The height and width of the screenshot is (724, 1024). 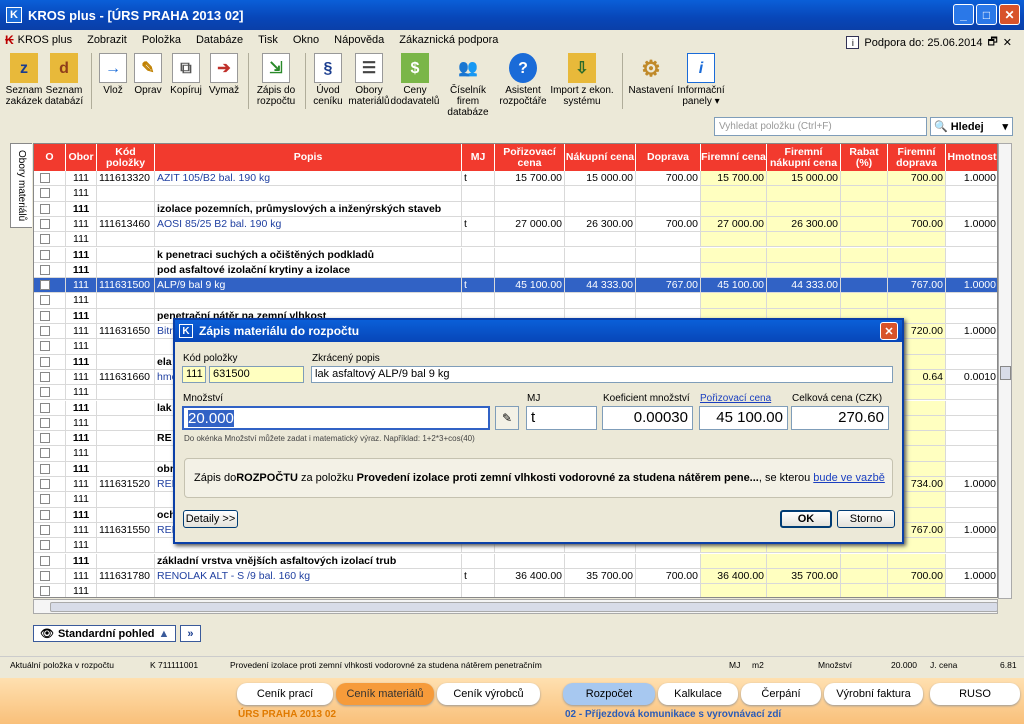 I want to click on maximize-button: □, so click(x=986, y=14).